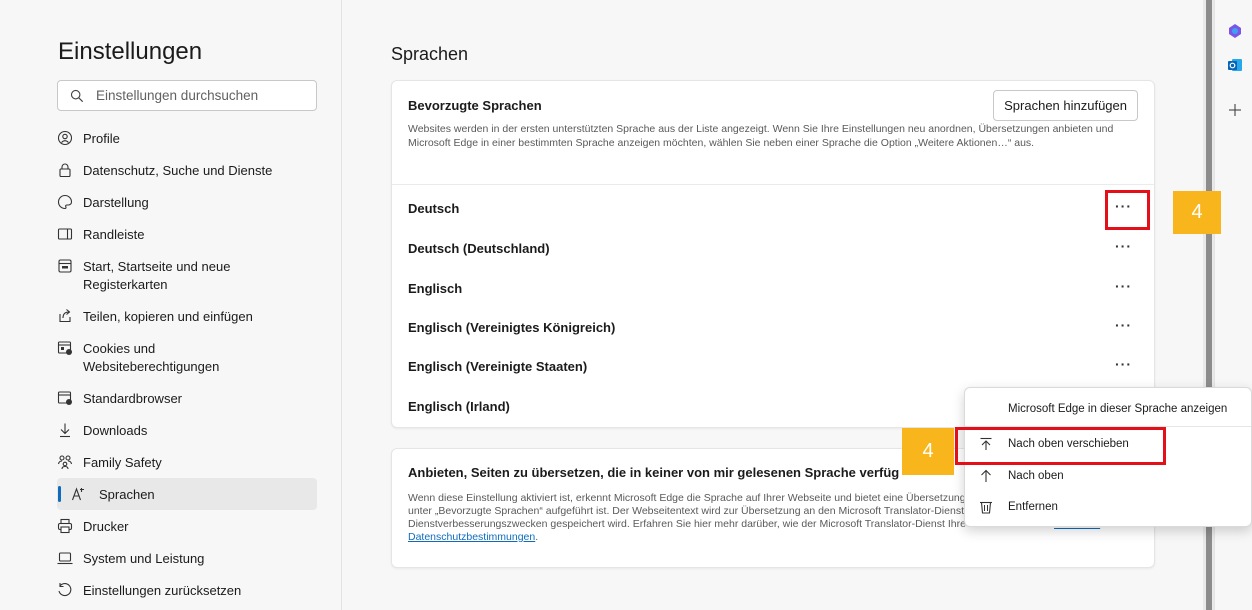  What do you see at coordinates (65, 558) in the screenshot?
I see `laptop-icon` at bounding box center [65, 558].